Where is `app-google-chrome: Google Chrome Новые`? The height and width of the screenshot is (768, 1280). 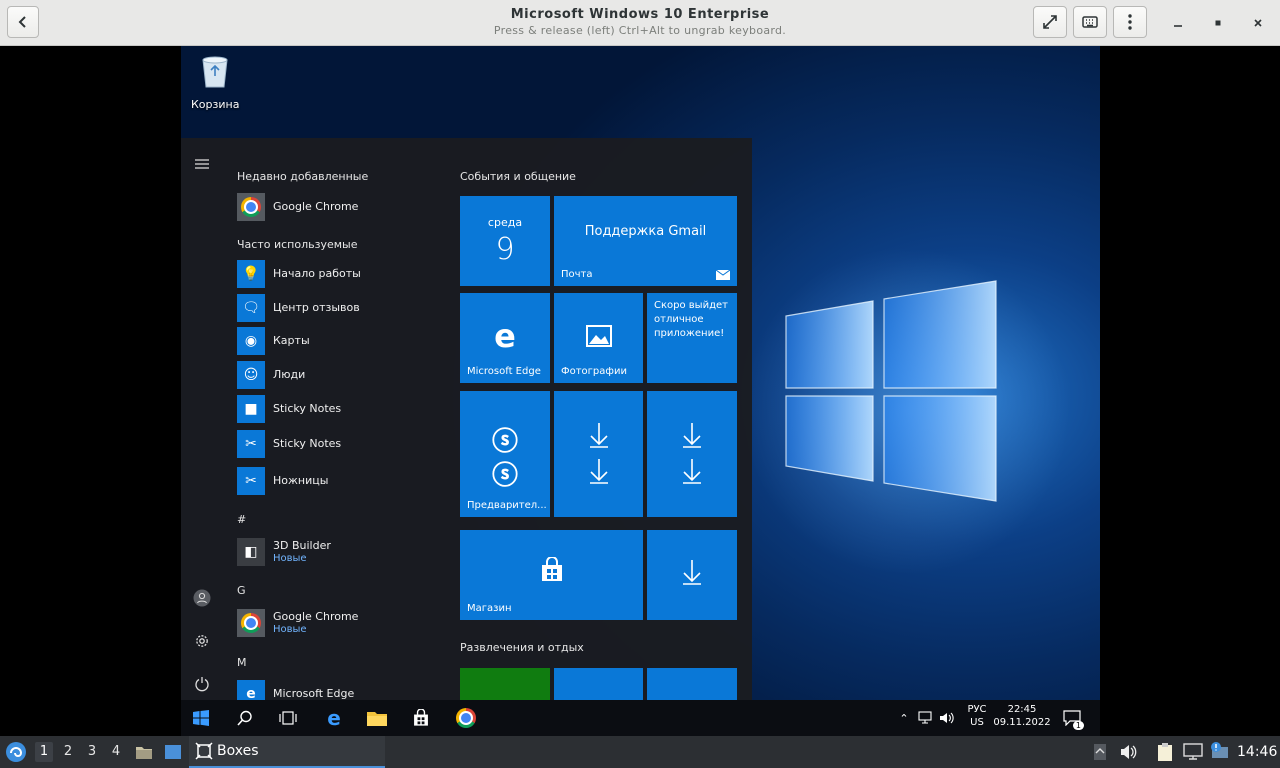 app-google-chrome: Google Chrome Новые is located at coordinates (347, 623).